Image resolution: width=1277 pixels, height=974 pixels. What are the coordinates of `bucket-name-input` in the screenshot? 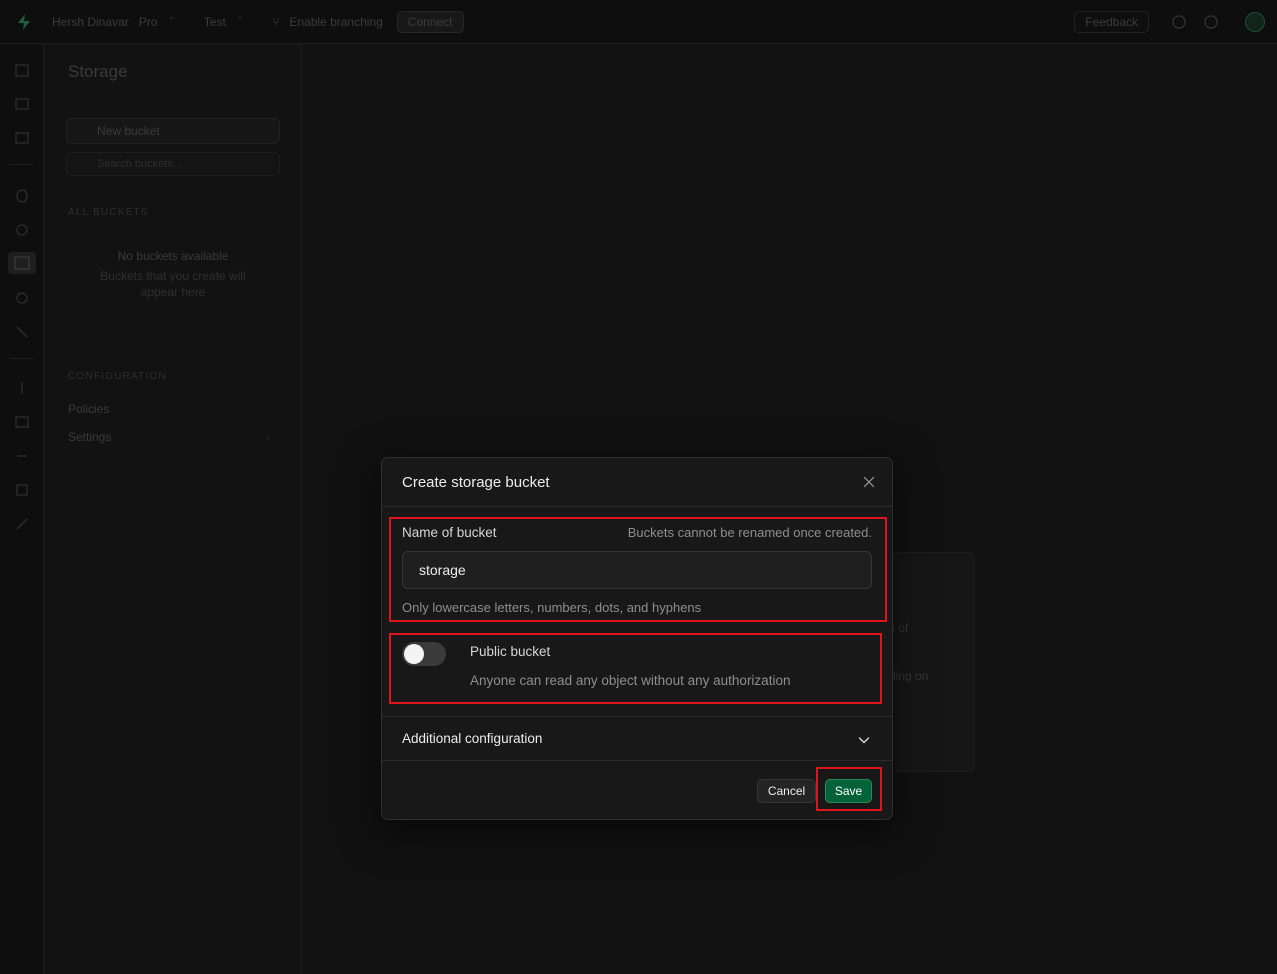 It's located at (637, 570).